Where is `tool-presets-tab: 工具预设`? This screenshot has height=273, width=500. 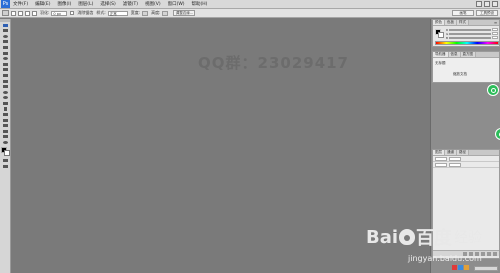
tool-presets-tab: 工具预设 is located at coordinates (487, 13).